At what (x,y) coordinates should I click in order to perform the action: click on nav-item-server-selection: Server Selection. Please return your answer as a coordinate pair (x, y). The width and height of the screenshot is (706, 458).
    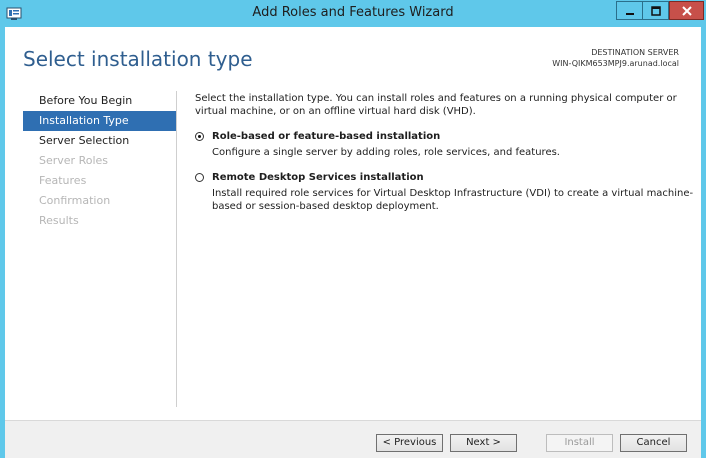
    Looking at the image, I should click on (99, 141).